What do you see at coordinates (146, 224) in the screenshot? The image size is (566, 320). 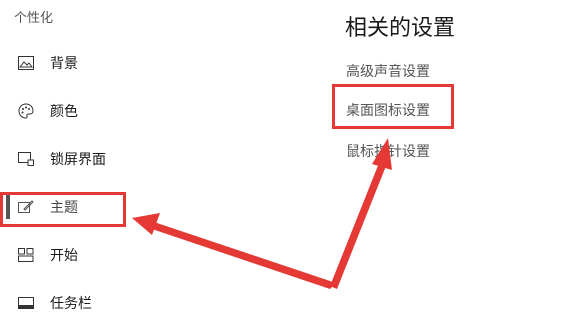 I see `arrowhead-theme` at bounding box center [146, 224].